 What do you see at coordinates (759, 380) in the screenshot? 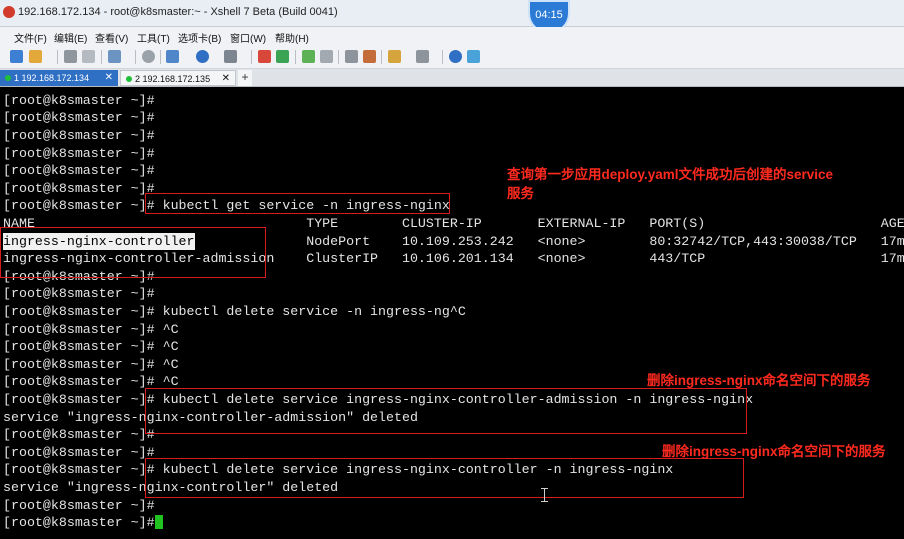
I see `annotation-note-delete-1: 删除ingress-nginx命名空间下的服务` at bounding box center [759, 380].